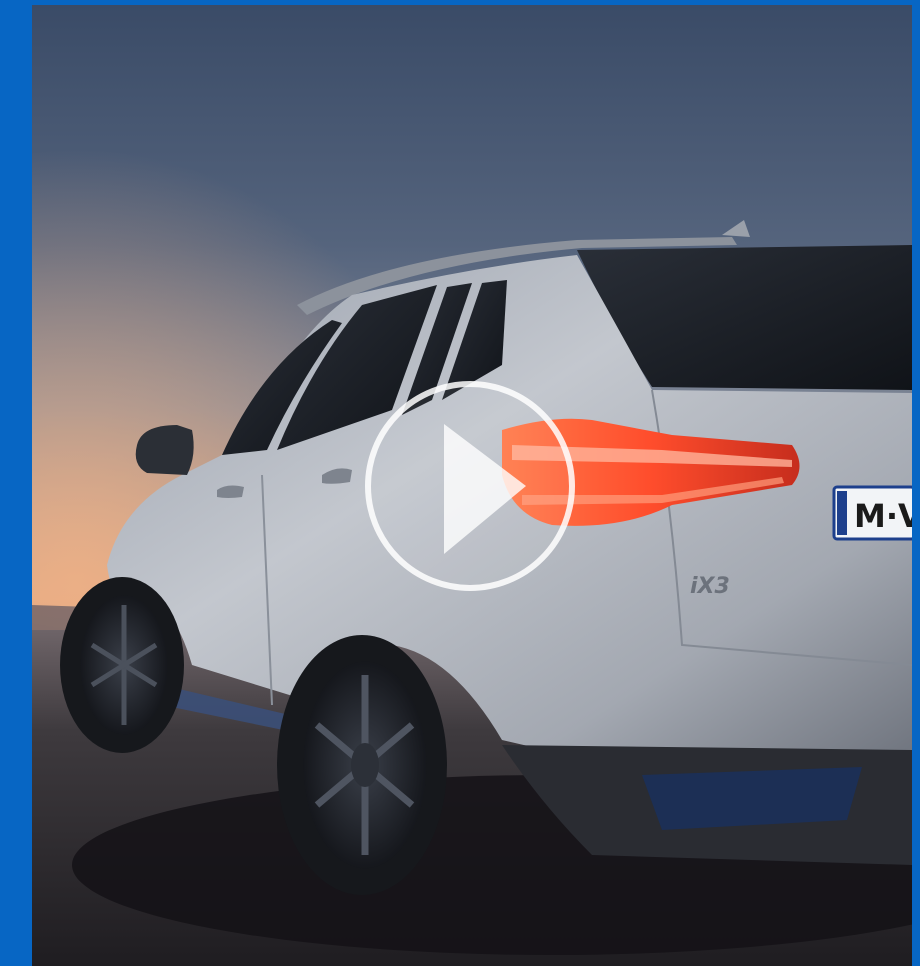 This screenshot has height=966, width=920. I want to click on play-button, so click(470, 486).